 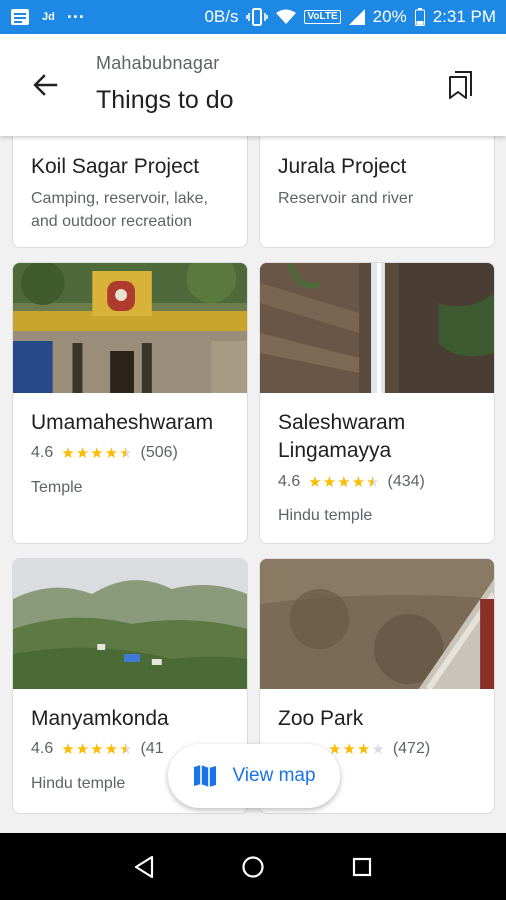 I want to click on nav-recents-button, so click(x=362, y=867).